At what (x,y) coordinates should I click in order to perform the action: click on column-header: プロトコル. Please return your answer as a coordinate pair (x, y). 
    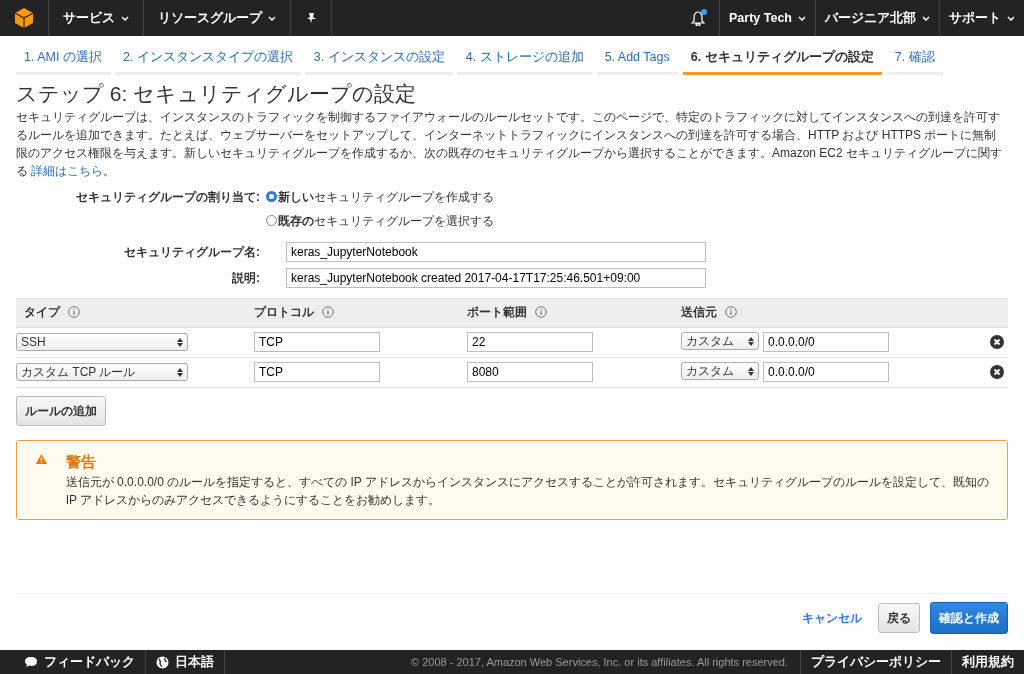
    Looking at the image, I should click on (284, 313).